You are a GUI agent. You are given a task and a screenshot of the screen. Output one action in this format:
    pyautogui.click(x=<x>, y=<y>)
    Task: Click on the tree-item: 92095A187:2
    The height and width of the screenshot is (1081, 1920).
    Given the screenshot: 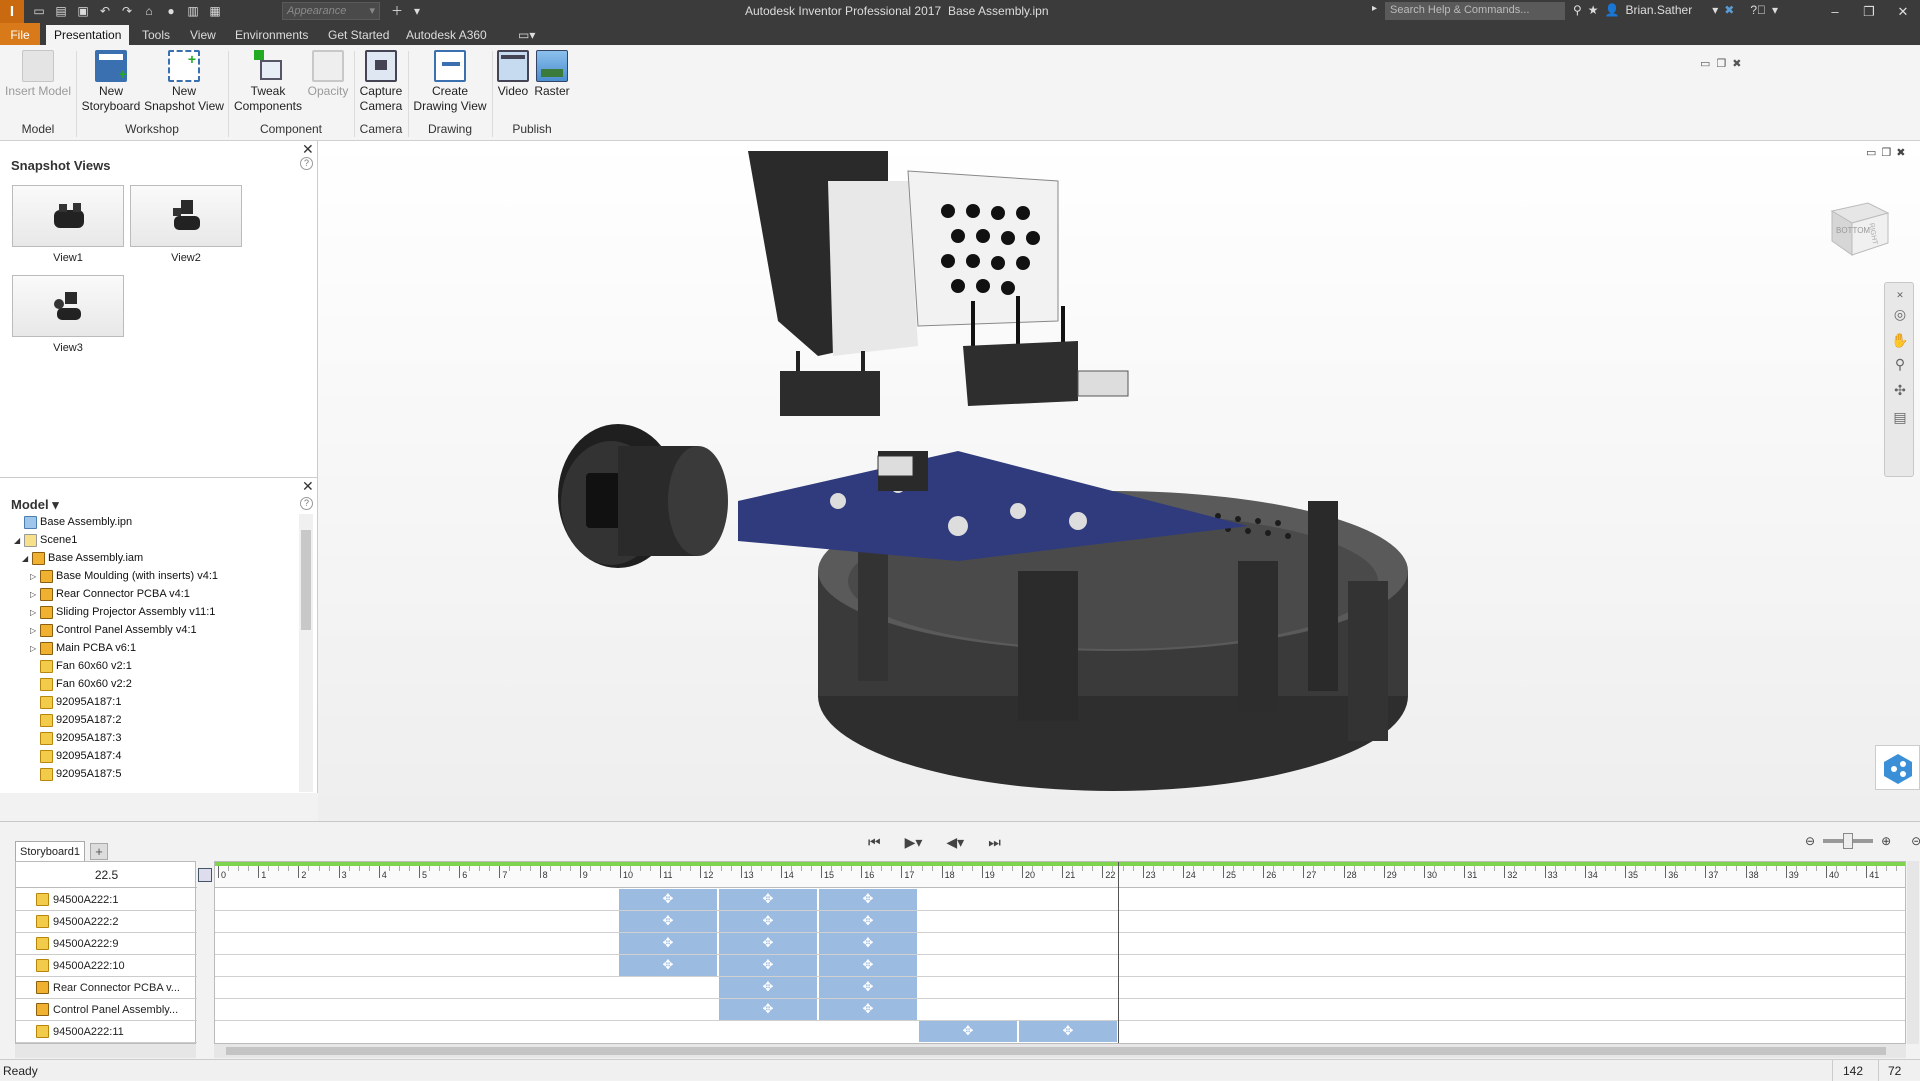 What is the action you would take?
    pyautogui.click(x=75, y=720)
    